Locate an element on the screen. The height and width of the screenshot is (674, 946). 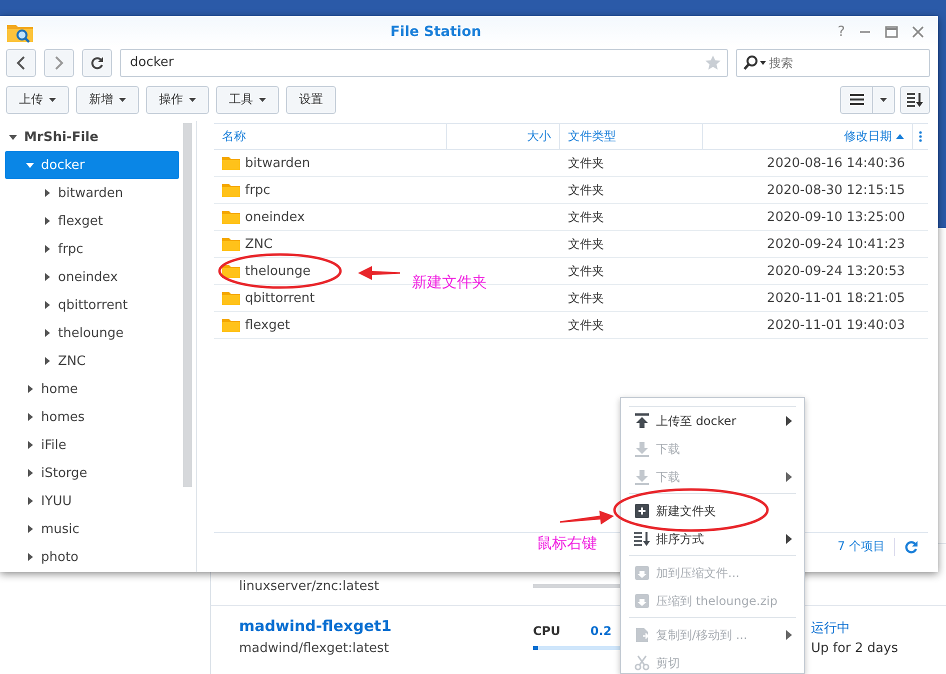
menu-item: 新建文件夹 is located at coordinates (712, 511).